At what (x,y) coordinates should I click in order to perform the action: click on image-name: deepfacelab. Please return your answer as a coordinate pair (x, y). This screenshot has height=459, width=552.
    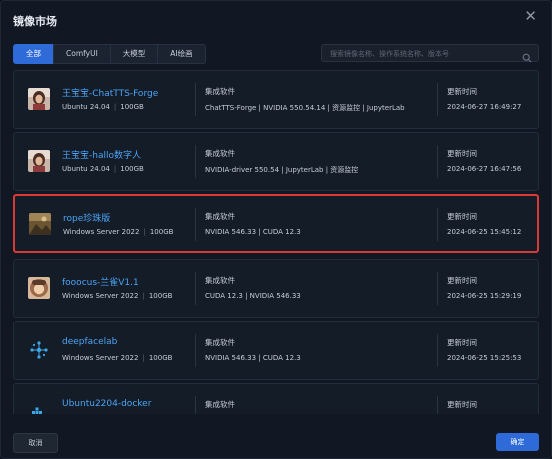
    Looking at the image, I should click on (89, 342).